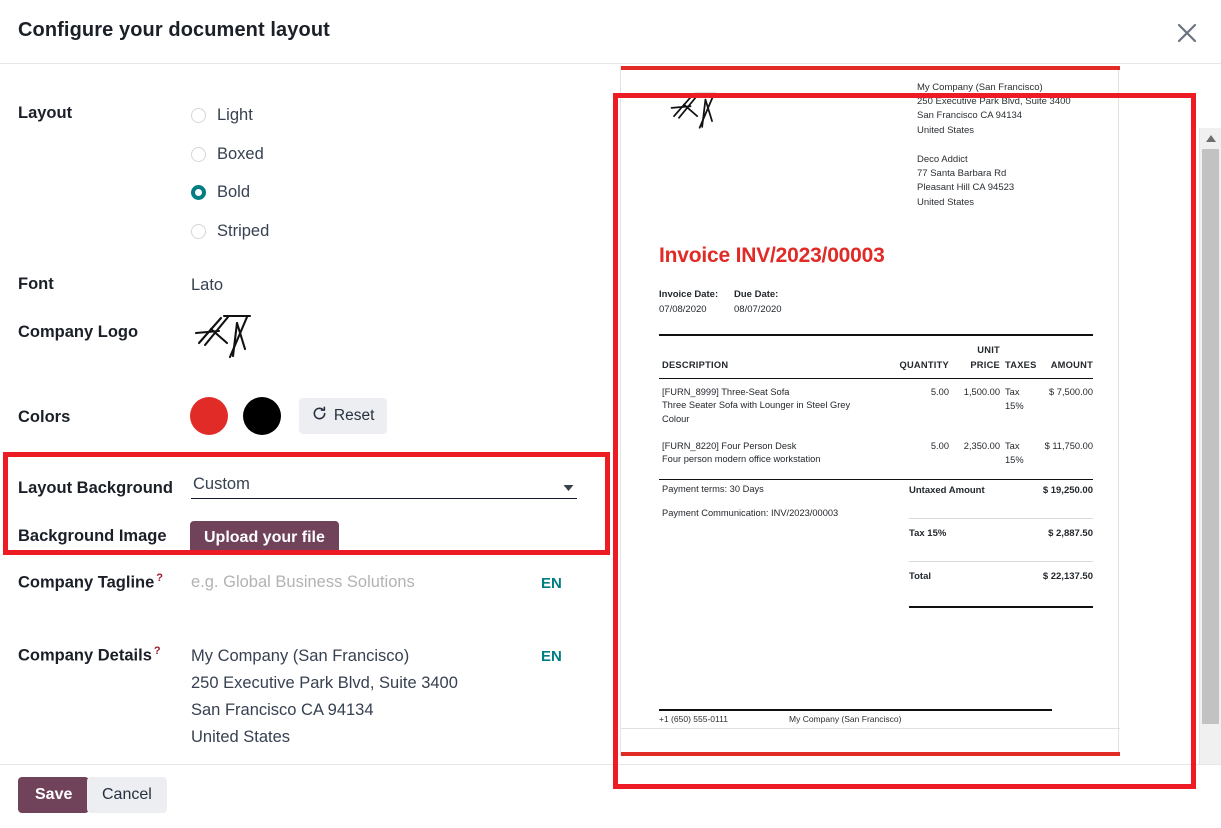 Image resolution: width=1221 pixels, height=828 pixels. I want to click on radio-bold-label: Bold, so click(234, 192).